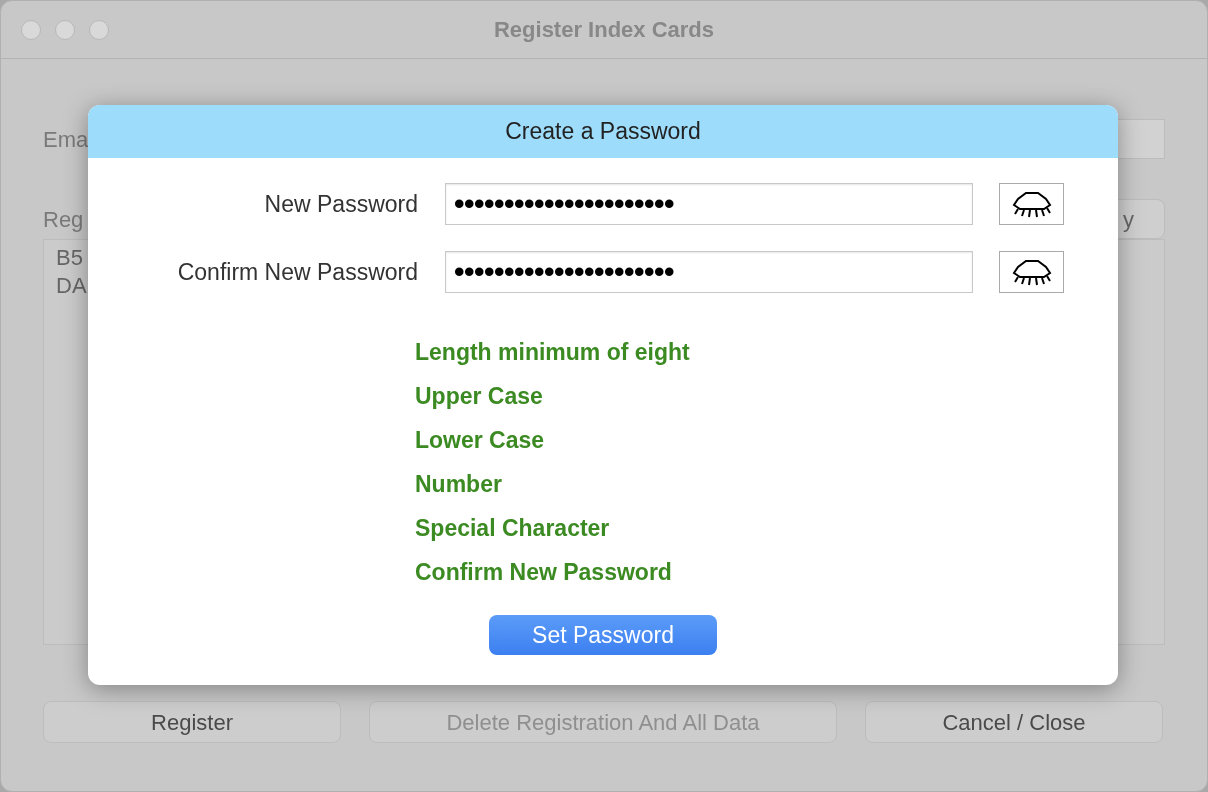 This screenshot has height=792, width=1208. I want to click on zoom-window-icon, so click(99, 29).